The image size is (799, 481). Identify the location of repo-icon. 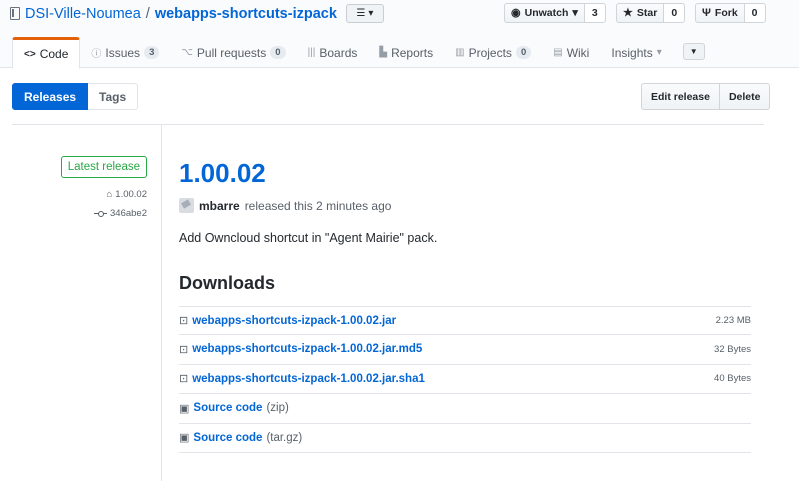
(15, 13).